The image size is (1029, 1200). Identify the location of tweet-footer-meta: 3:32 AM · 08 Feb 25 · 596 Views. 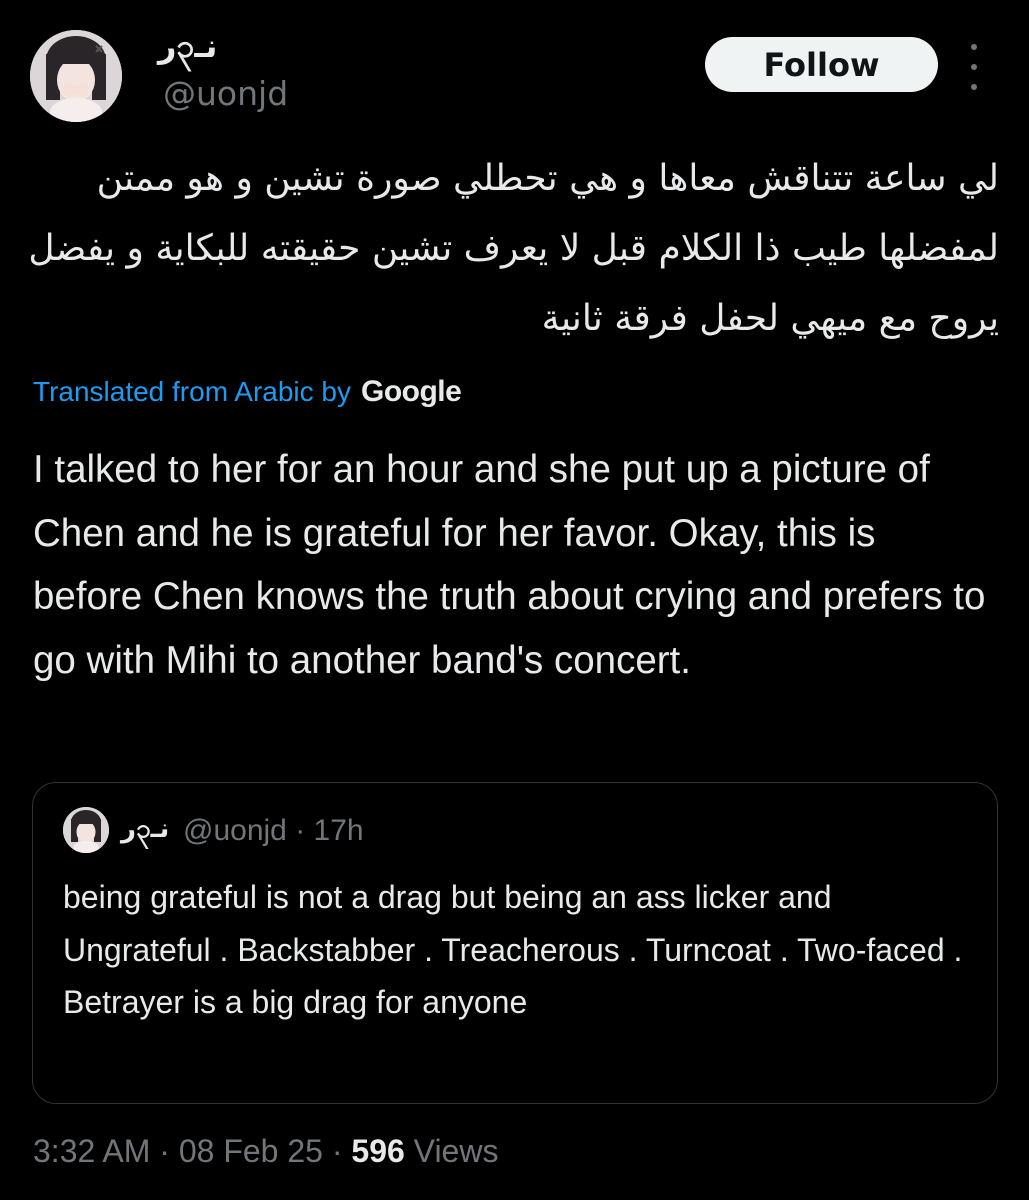
(265, 1151).